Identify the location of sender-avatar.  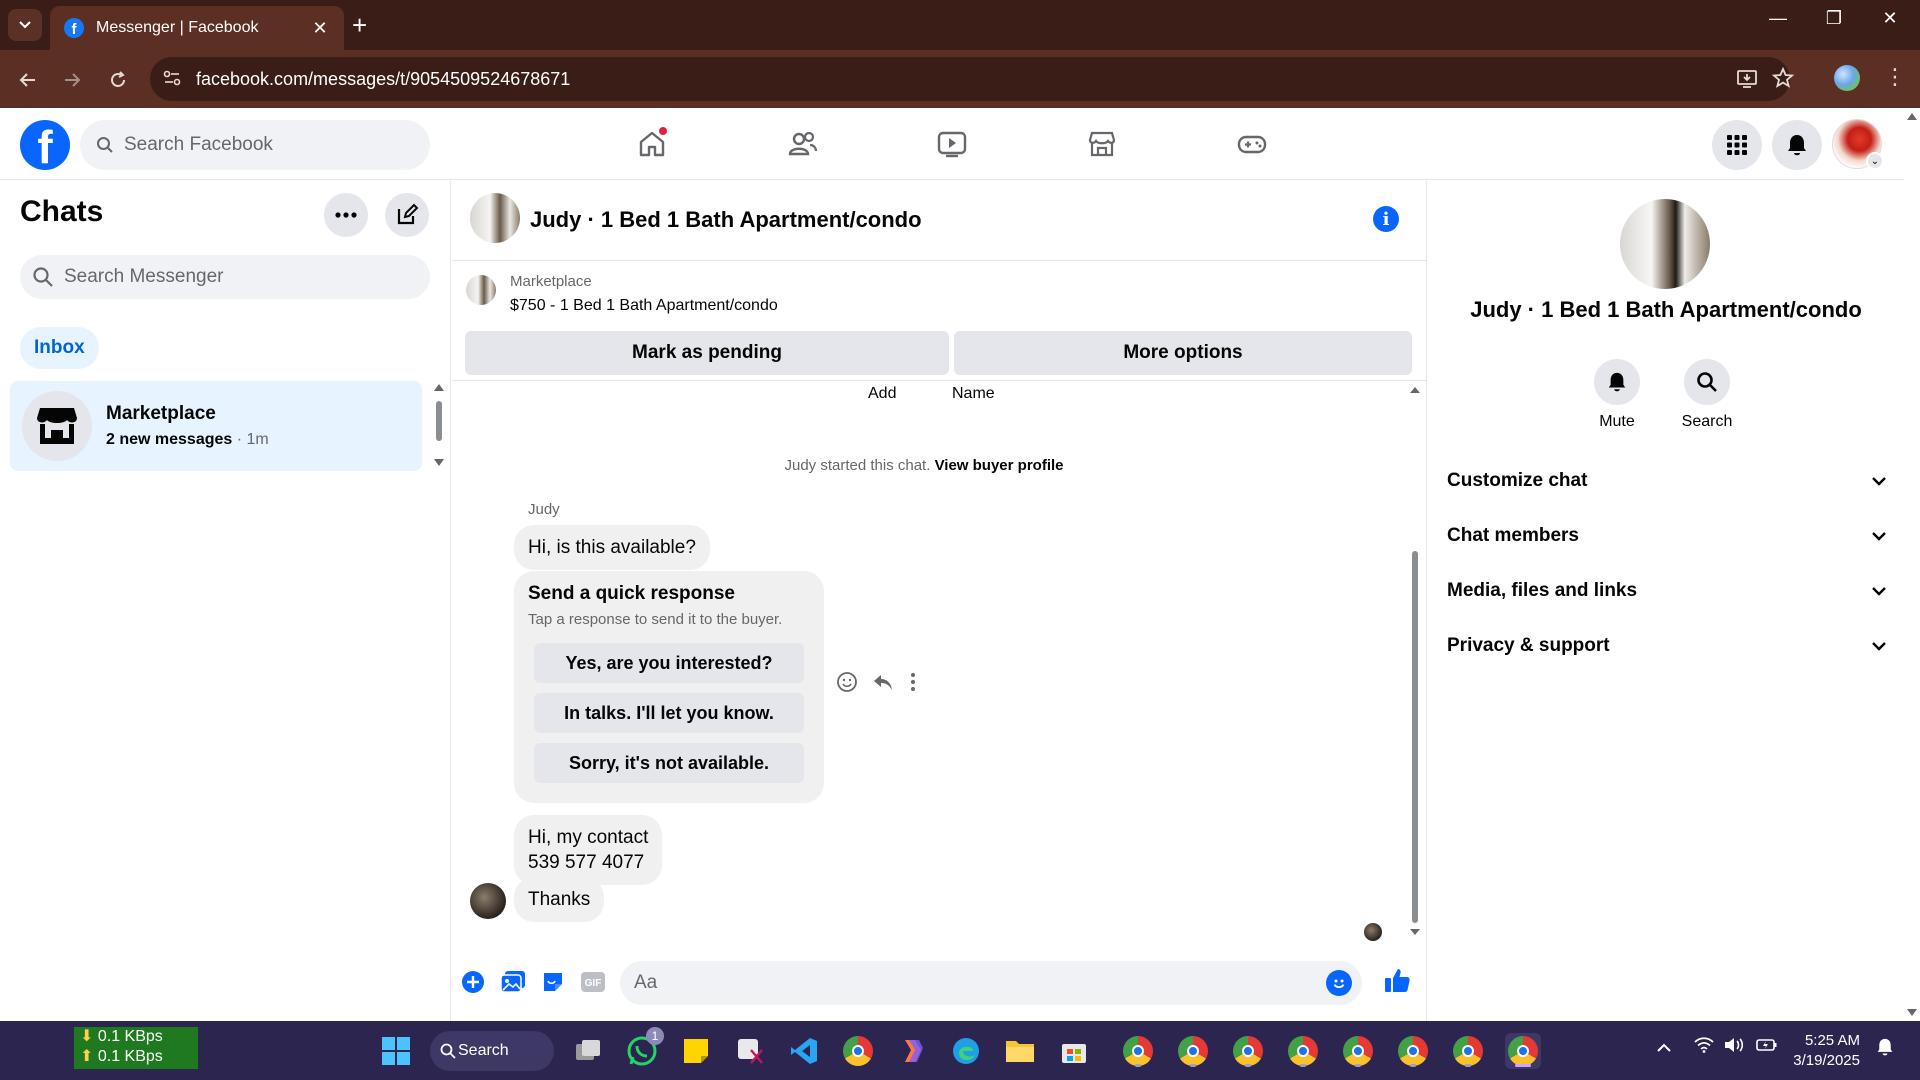
(488, 901).